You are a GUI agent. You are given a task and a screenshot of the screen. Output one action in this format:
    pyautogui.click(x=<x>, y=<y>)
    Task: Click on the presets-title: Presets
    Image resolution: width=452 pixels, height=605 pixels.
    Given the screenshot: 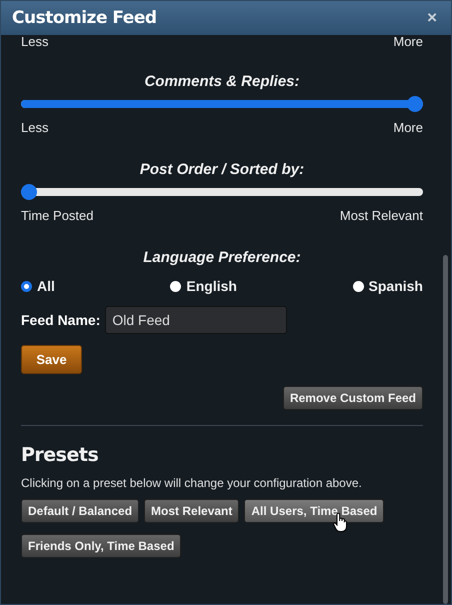 What is the action you would take?
    pyautogui.click(x=60, y=455)
    